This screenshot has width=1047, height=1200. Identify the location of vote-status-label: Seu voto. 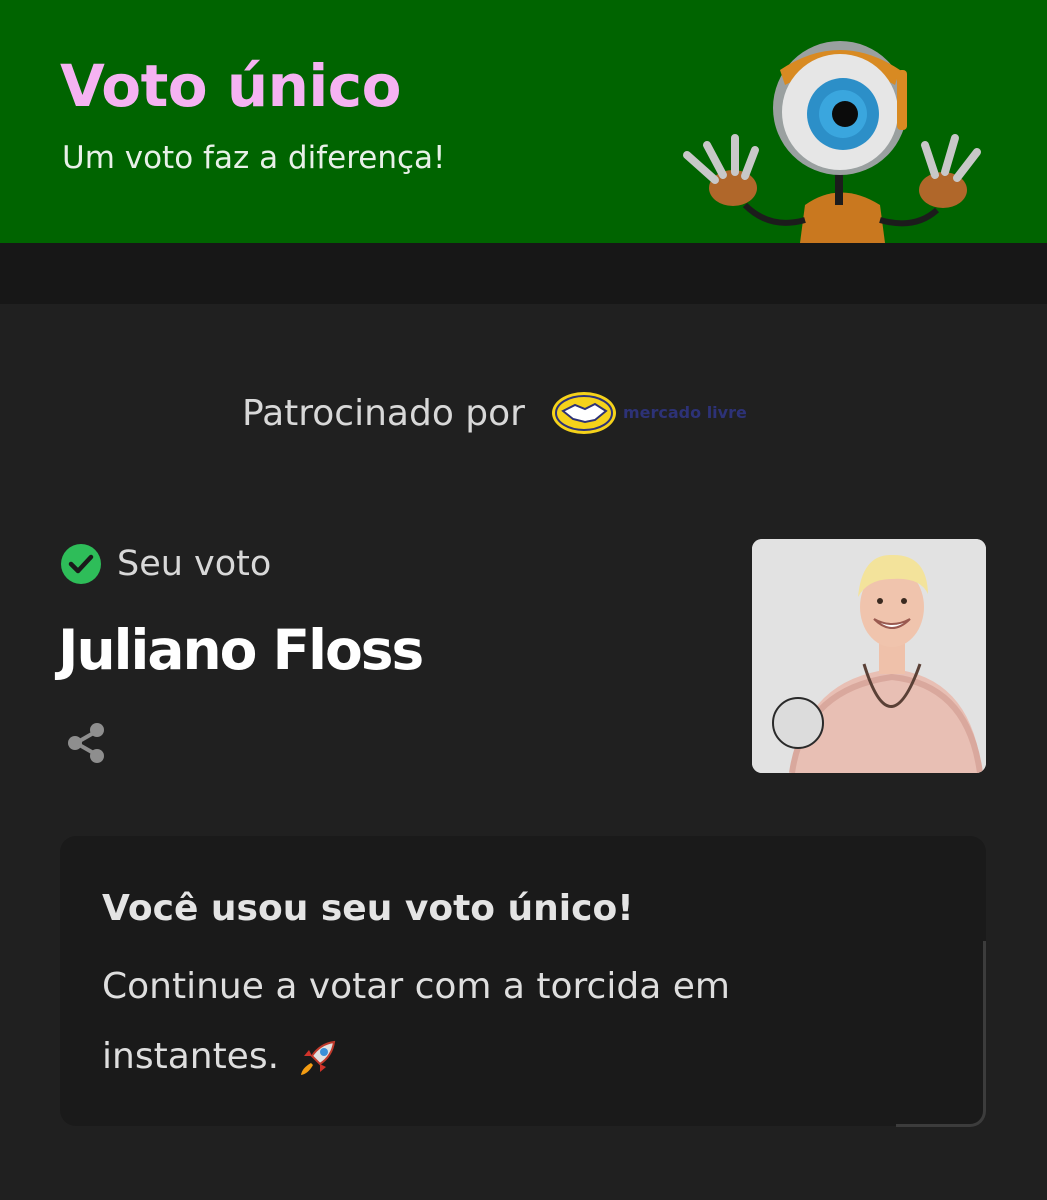
(194, 564).